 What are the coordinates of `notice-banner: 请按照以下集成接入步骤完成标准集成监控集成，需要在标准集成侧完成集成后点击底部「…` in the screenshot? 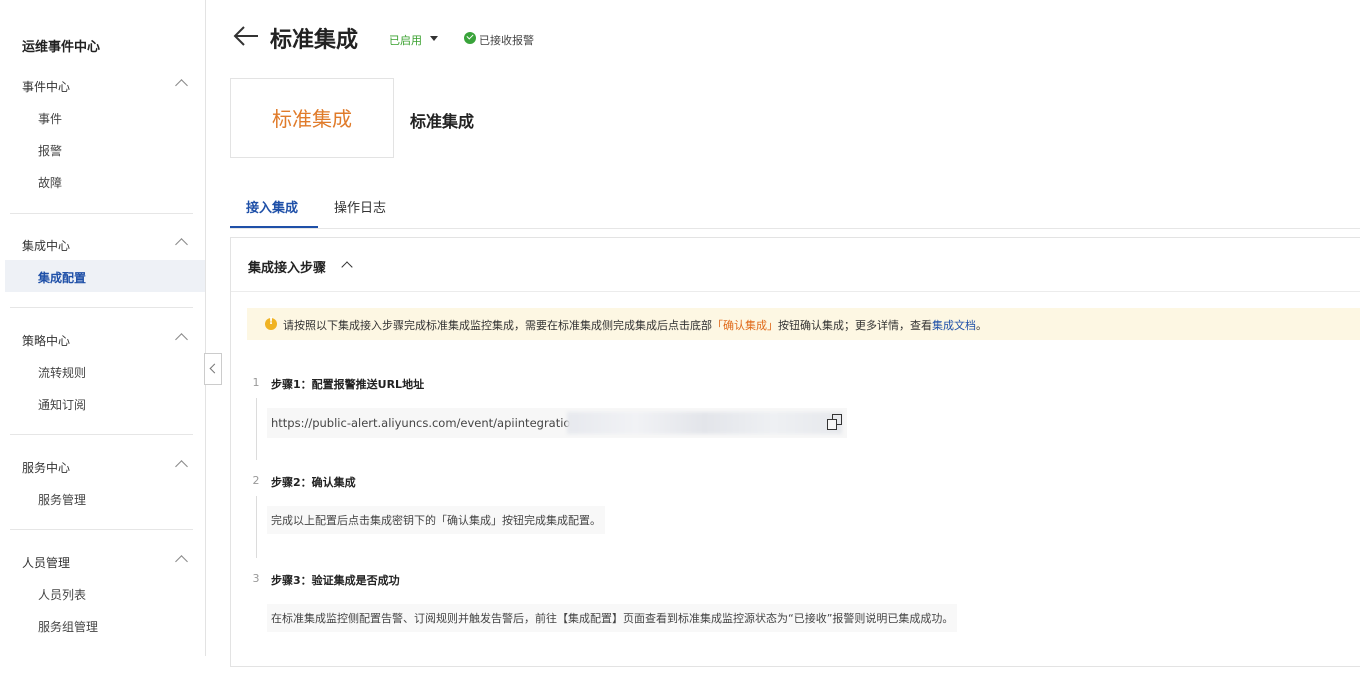 It's located at (803, 324).